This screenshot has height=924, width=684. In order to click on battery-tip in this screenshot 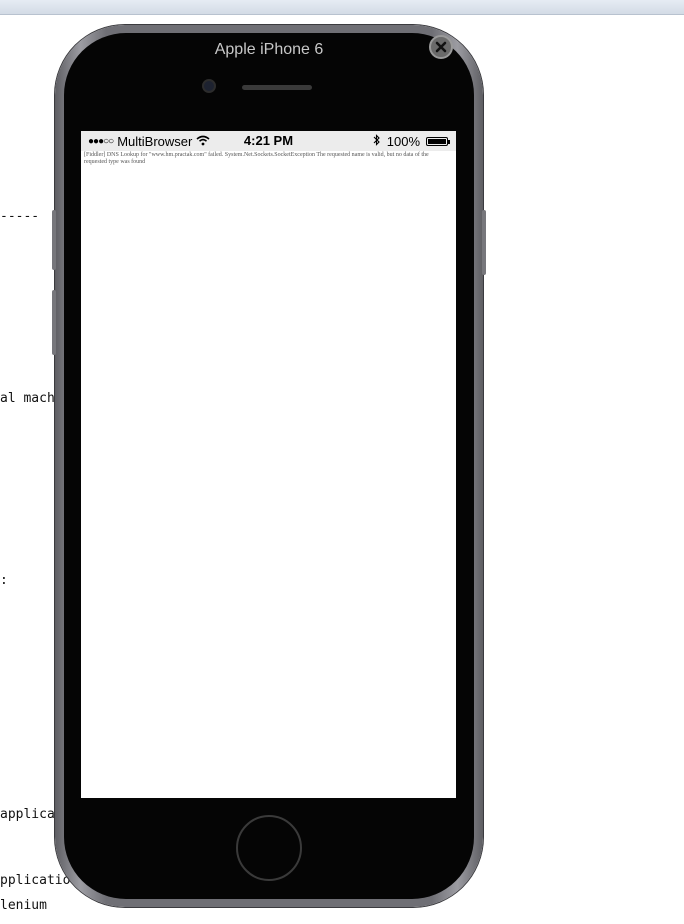, I will do `click(449, 141)`.